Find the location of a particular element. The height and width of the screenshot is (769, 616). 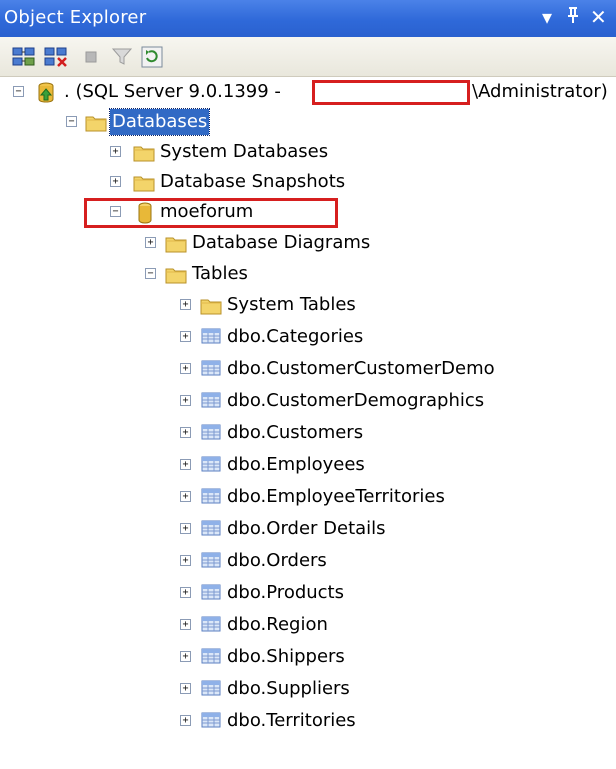

stop-icon is located at coordinates (92, 57).